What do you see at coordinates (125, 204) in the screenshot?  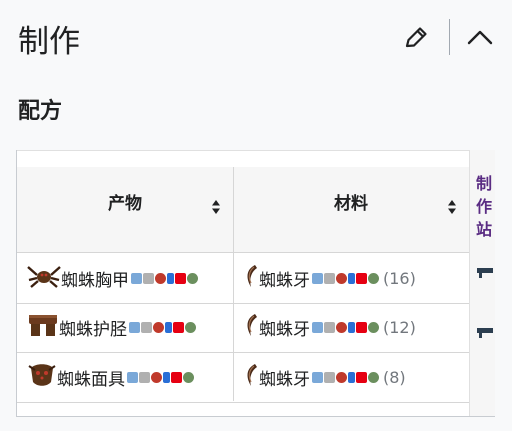 I see `product-header-label: 产物` at bounding box center [125, 204].